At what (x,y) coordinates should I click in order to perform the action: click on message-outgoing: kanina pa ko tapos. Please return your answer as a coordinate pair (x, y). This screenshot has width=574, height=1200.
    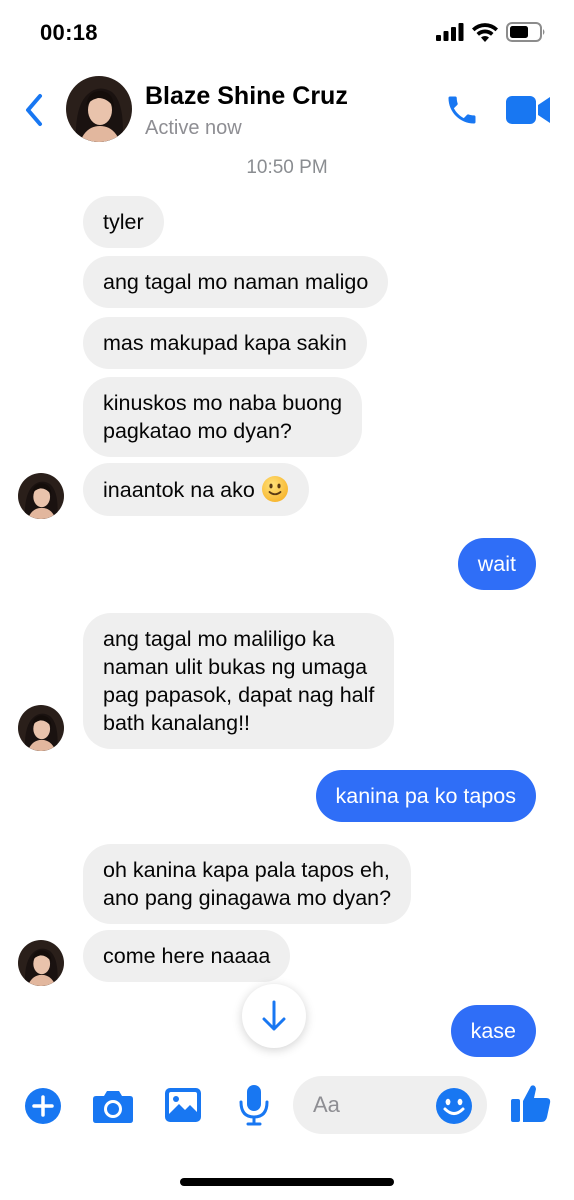
    Looking at the image, I should click on (425, 796).